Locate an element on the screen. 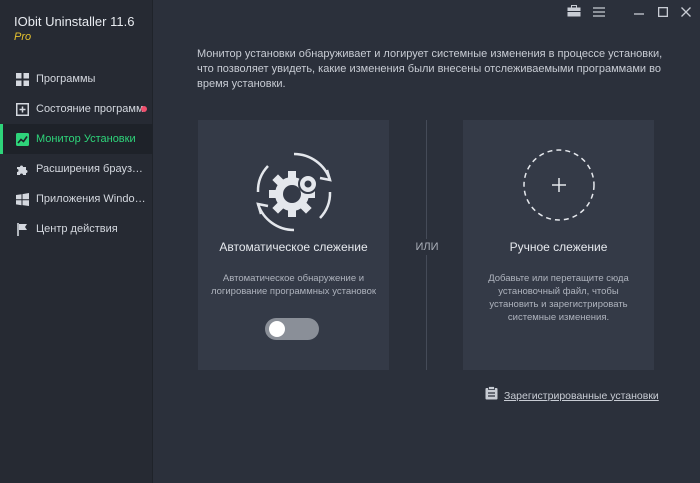 The image size is (700, 483). or-label: ИЛИ is located at coordinates (427, 247).